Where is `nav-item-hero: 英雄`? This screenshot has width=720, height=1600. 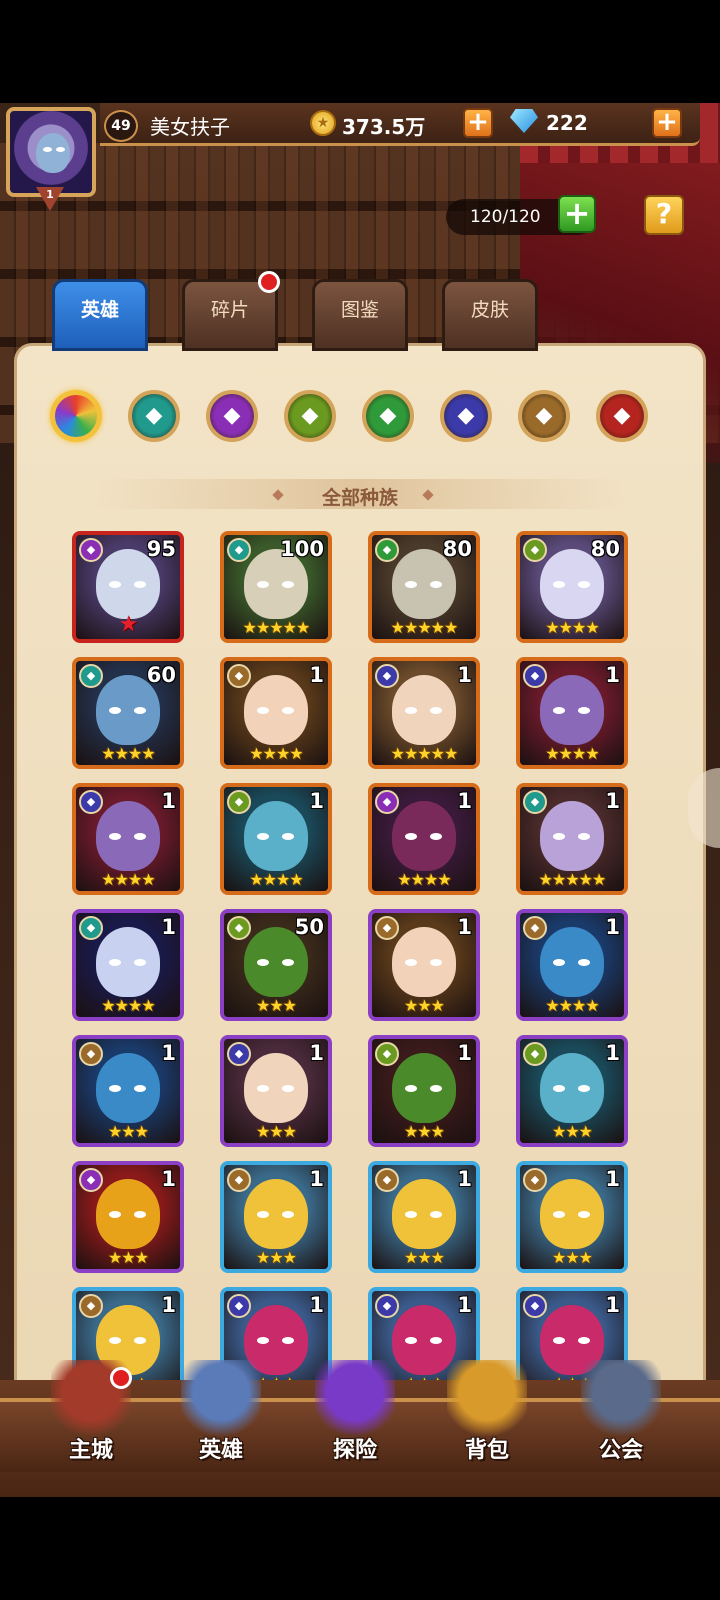 nav-item-hero: 英雄 is located at coordinates (221, 1415).